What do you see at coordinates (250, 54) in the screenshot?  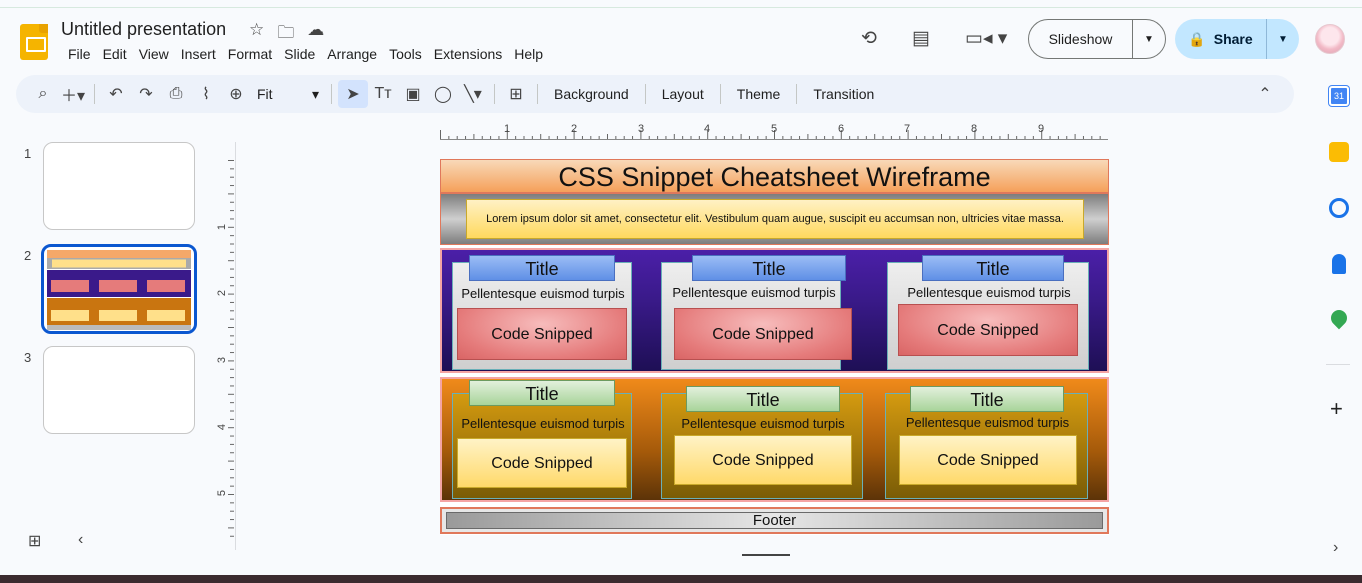 I see `menu-format: Format` at bounding box center [250, 54].